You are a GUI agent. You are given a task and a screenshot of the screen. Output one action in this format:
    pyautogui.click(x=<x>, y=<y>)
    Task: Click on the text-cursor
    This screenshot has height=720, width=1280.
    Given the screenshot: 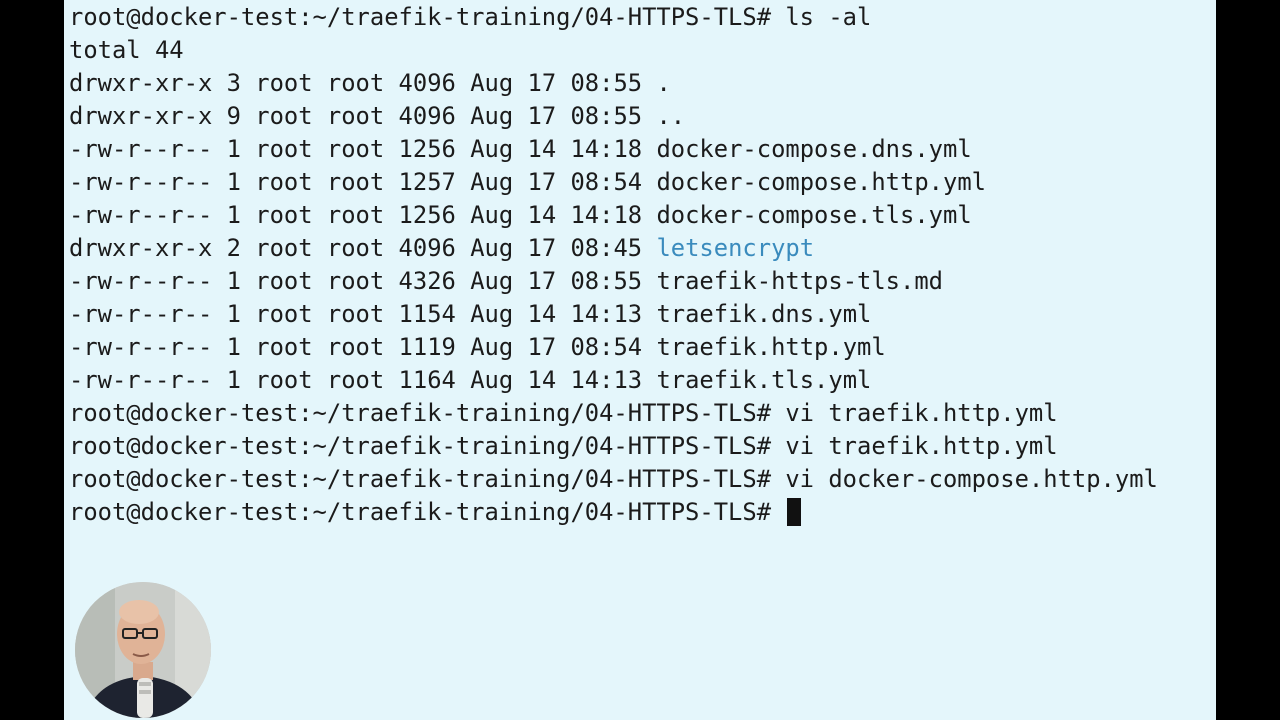 What is the action you would take?
    pyautogui.click(x=794, y=511)
    